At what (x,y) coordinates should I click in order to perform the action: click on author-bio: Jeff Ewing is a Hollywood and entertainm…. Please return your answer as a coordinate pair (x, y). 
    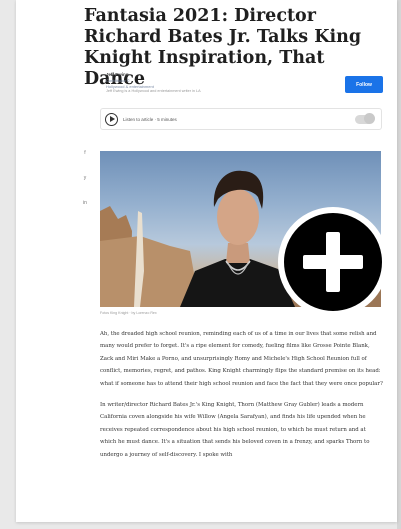
    Looking at the image, I should click on (153, 91).